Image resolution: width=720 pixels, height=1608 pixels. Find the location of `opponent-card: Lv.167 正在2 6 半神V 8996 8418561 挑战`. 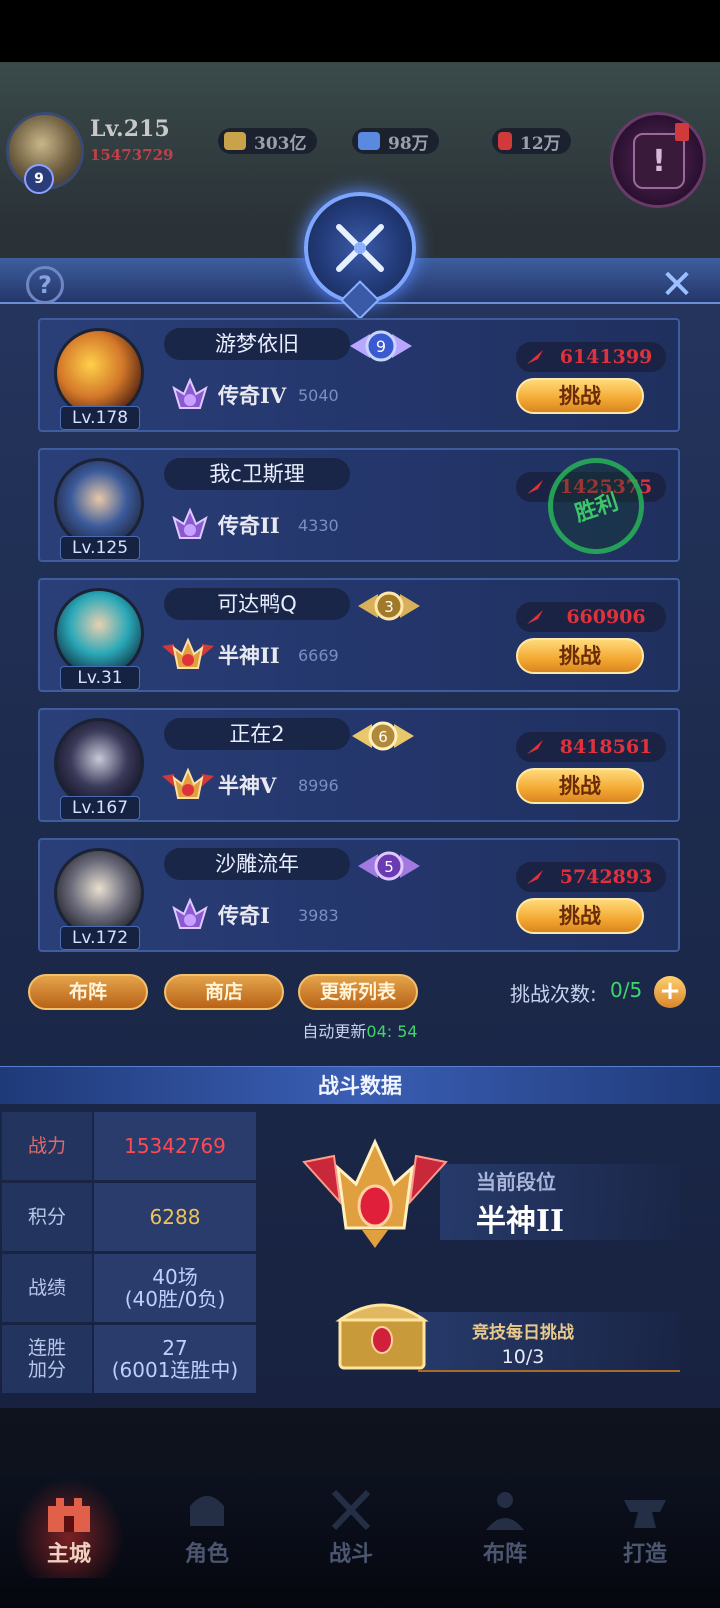

opponent-card: Lv.167 正在2 6 半神V 8996 8418561 挑战 is located at coordinates (359, 765).